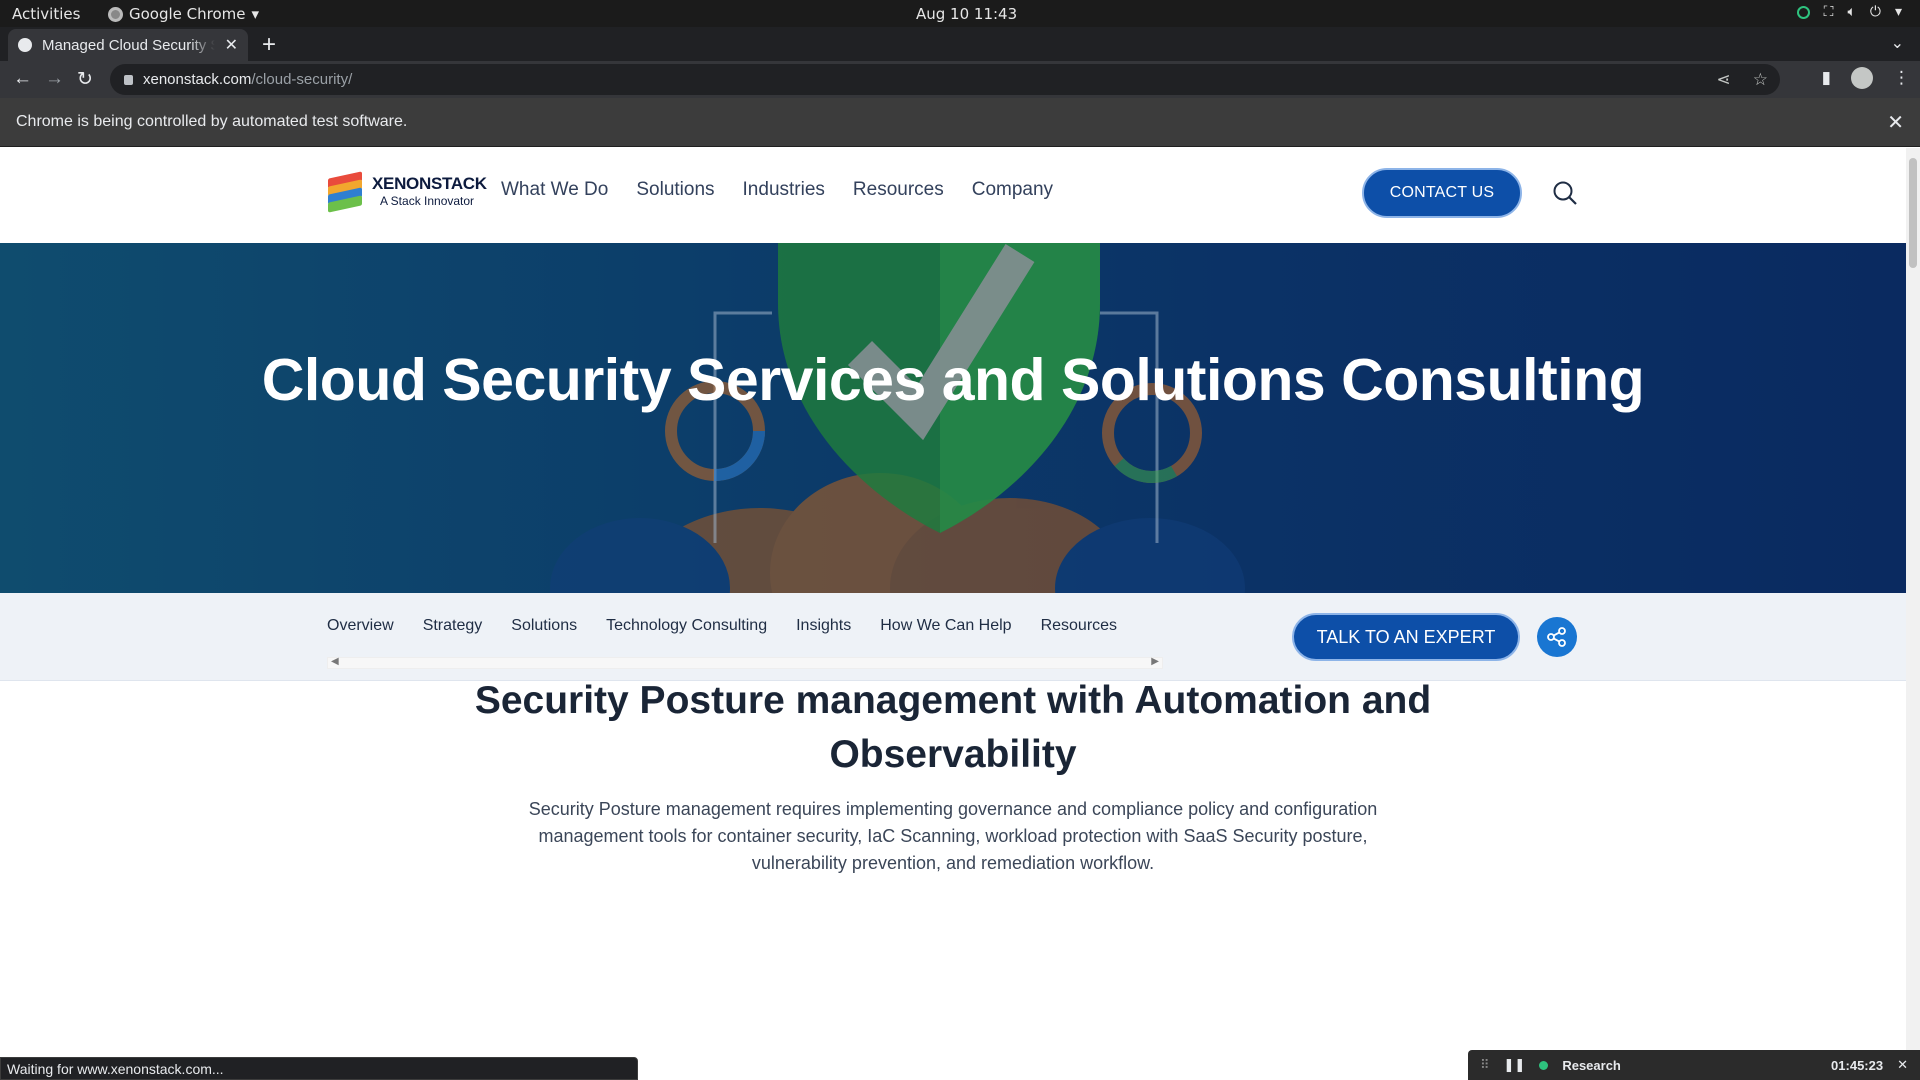  I want to click on subnav-overview: Overview, so click(360, 626).